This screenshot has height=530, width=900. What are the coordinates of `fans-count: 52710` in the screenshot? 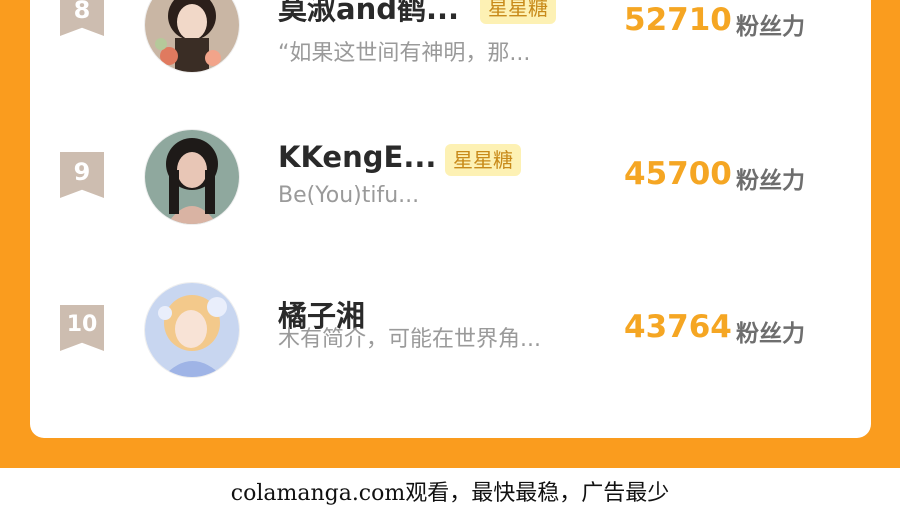 It's located at (678, 20).